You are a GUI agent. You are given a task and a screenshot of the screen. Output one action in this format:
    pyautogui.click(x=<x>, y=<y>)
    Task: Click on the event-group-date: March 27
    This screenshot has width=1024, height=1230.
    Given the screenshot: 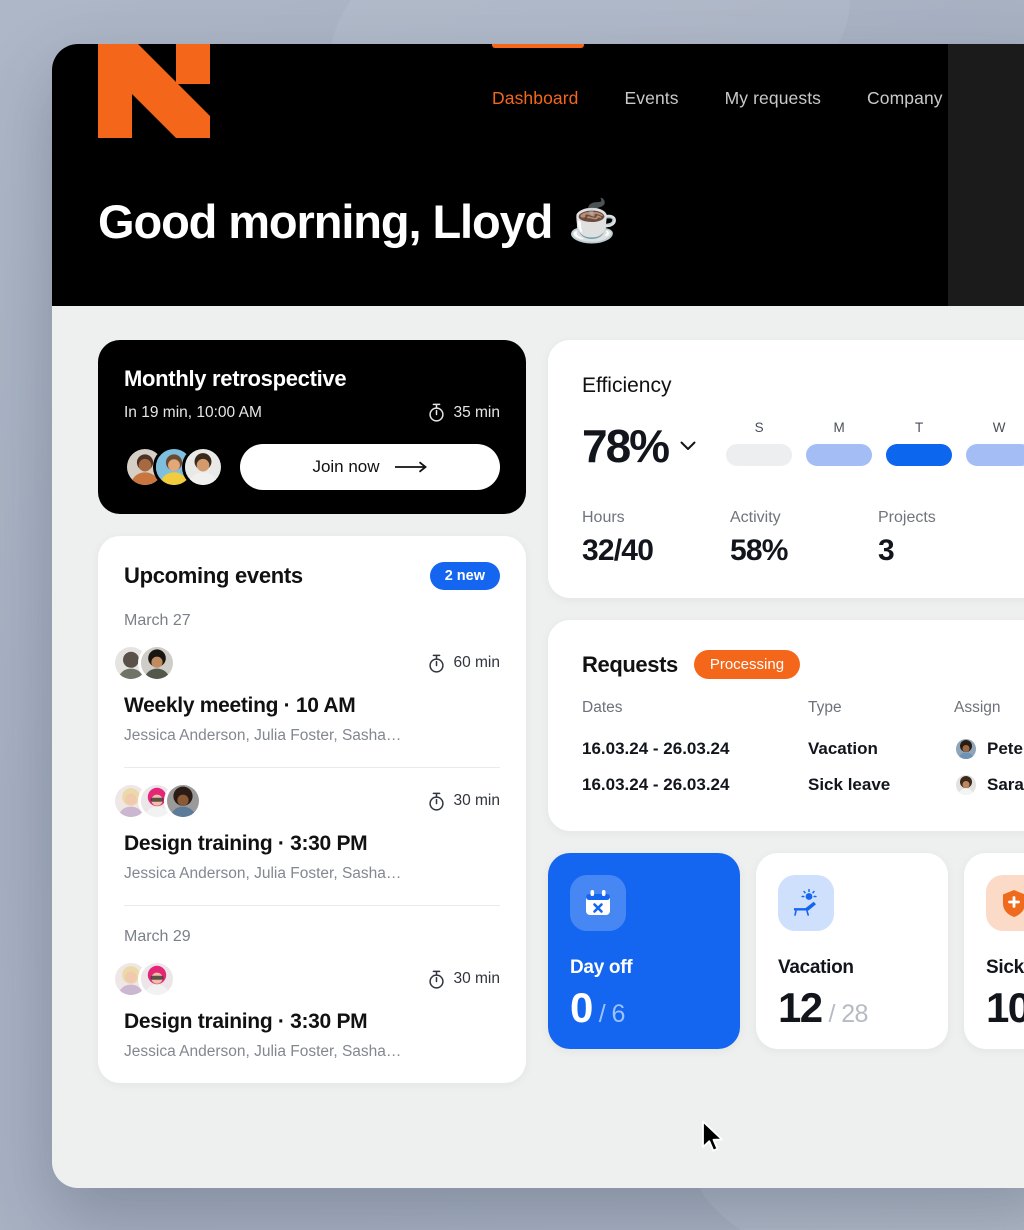 What is the action you would take?
    pyautogui.click(x=157, y=620)
    